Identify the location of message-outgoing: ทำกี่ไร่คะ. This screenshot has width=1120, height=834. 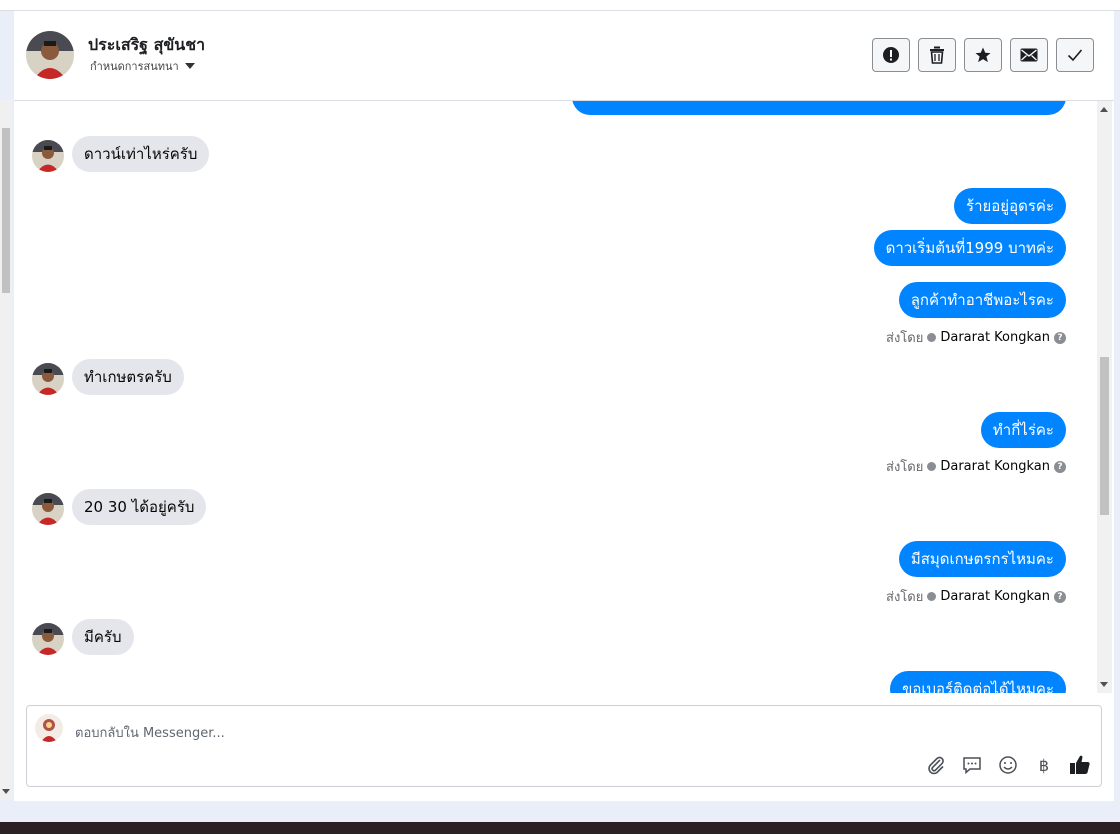
(1023, 430).